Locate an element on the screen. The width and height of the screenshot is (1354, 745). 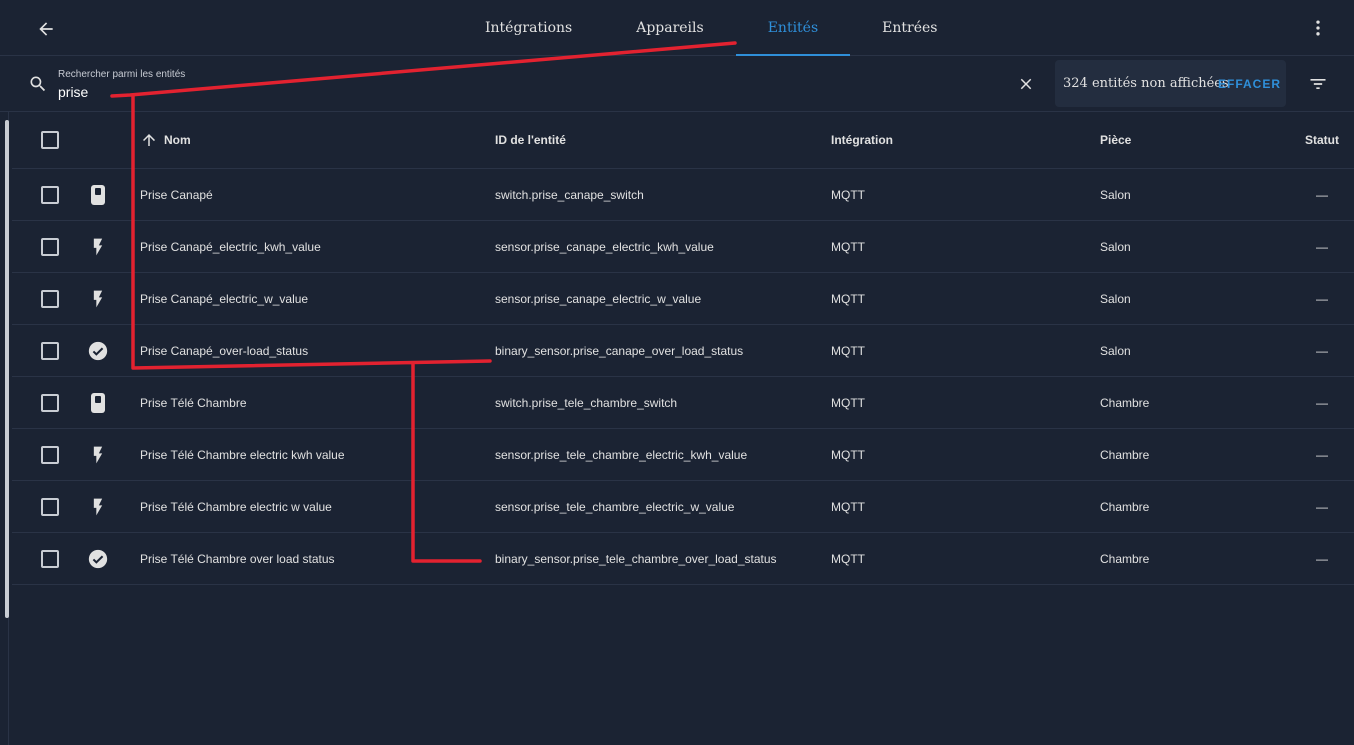
entity-name: Prise Télé Chambre over load status is located at coordinates (237, 558).